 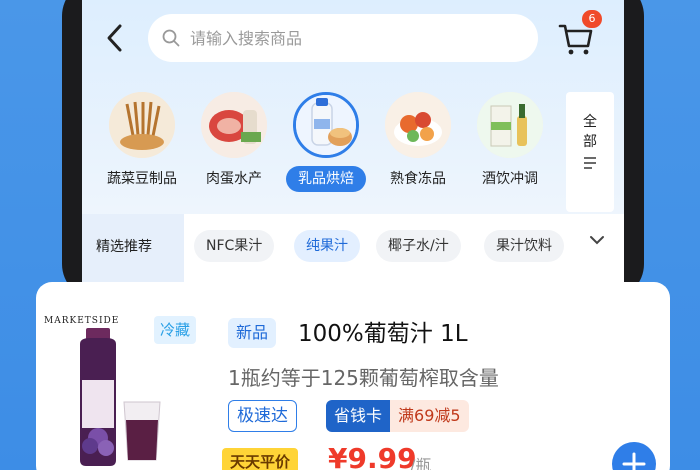 I want to click on cart-count-badge: 6, so click(x=592, y=19).